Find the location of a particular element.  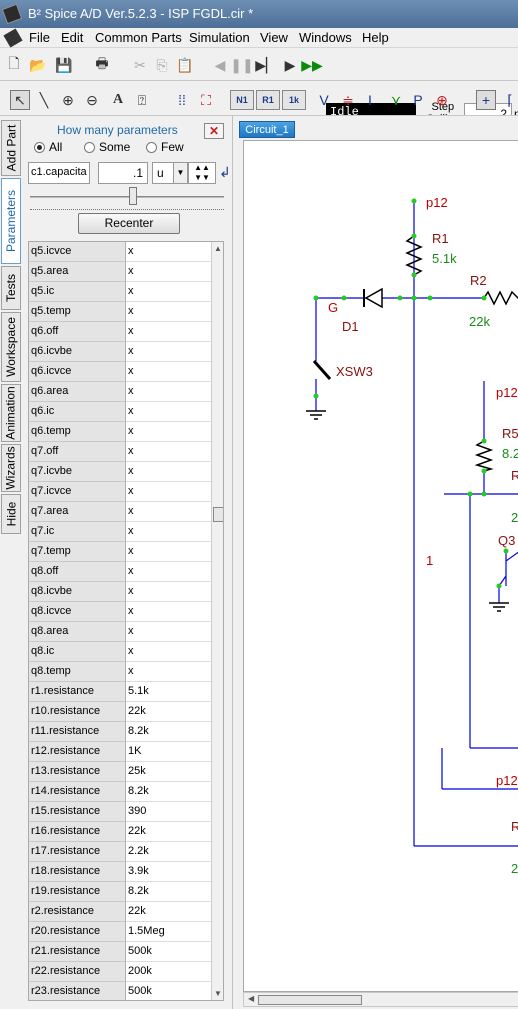

table-row: q5.ic x is located at coordinates (120, 292).